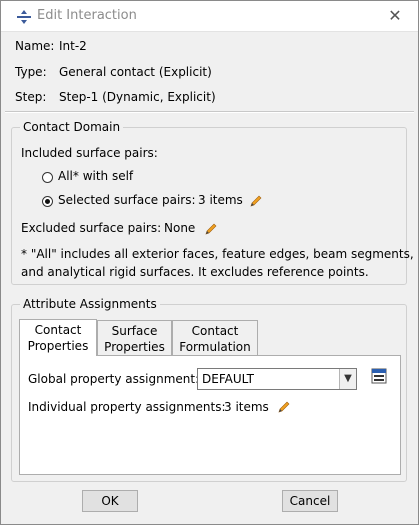 Image resolution: width=419 pixels, height=525 pixels. I want to click on attribute-assignments-title: Attribute Assignments, so click(90, 304).